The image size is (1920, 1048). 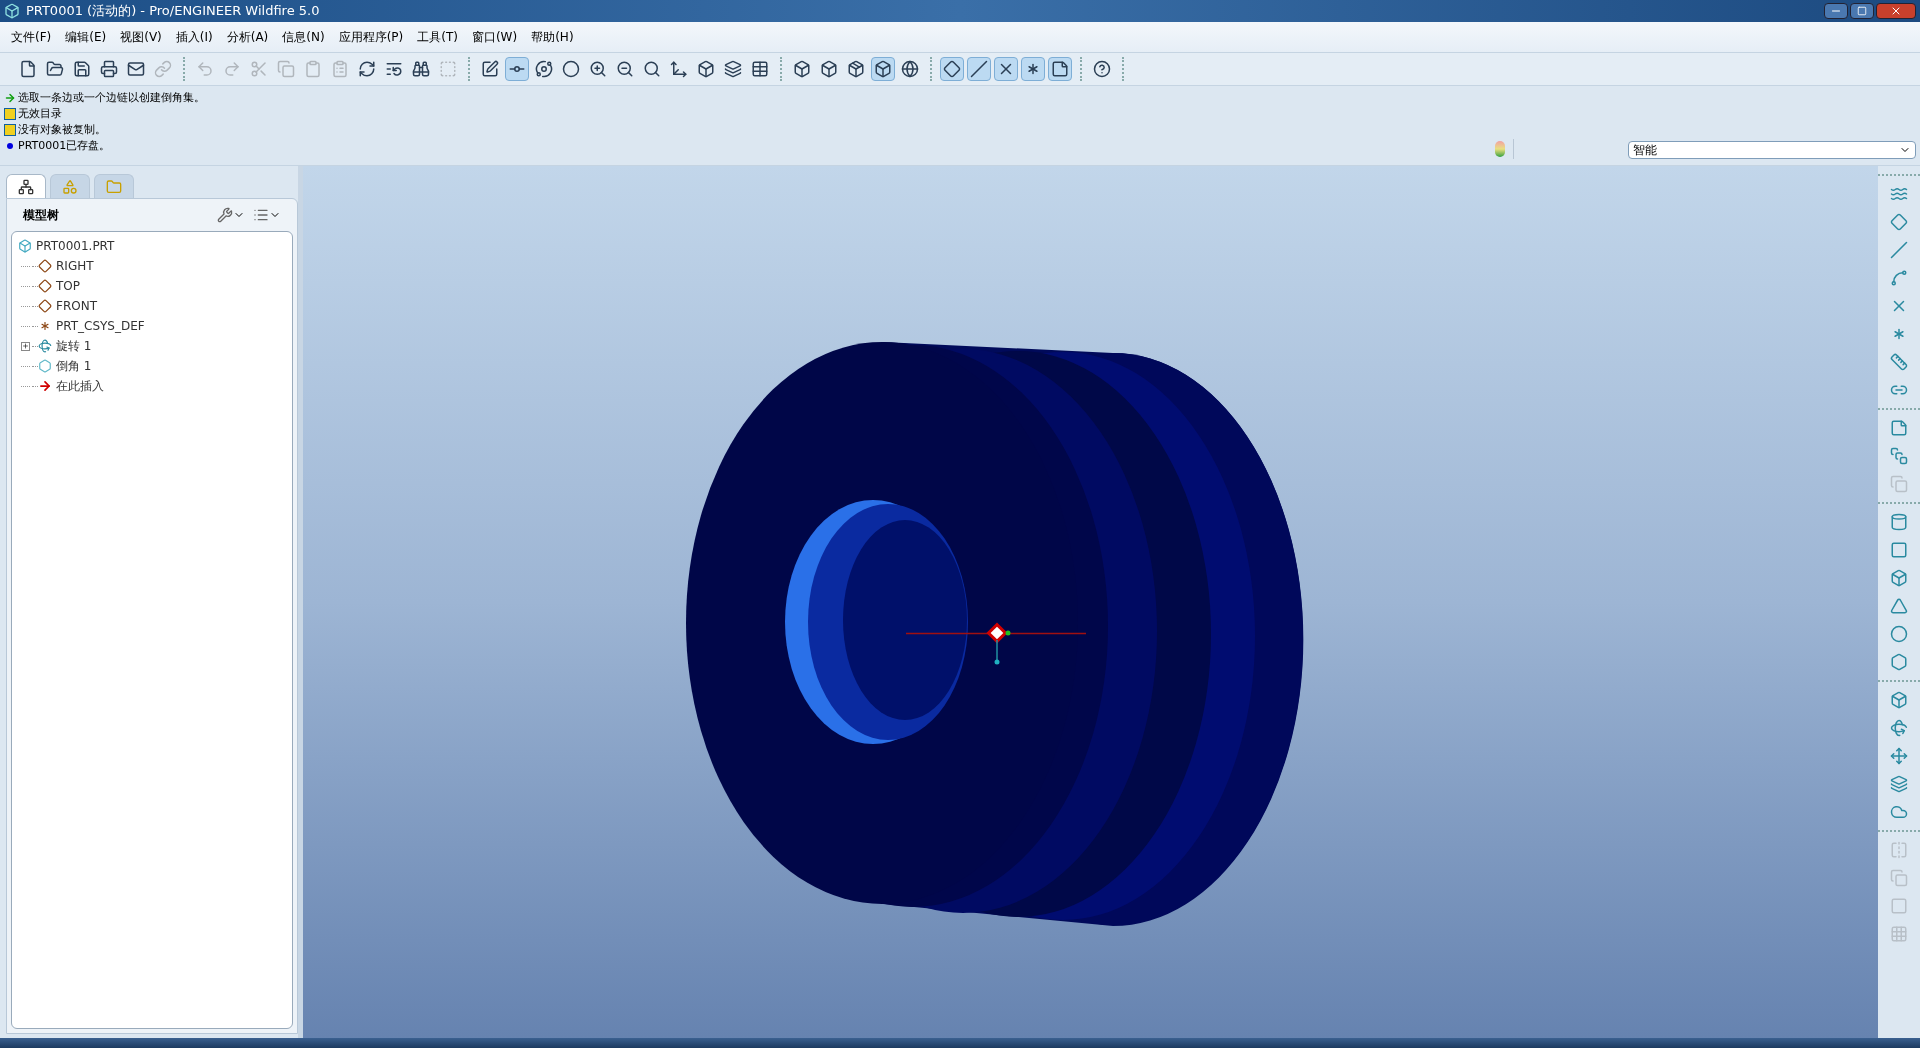 I want to click on menu-item: 帮助(H), so click(x=552, y=37).